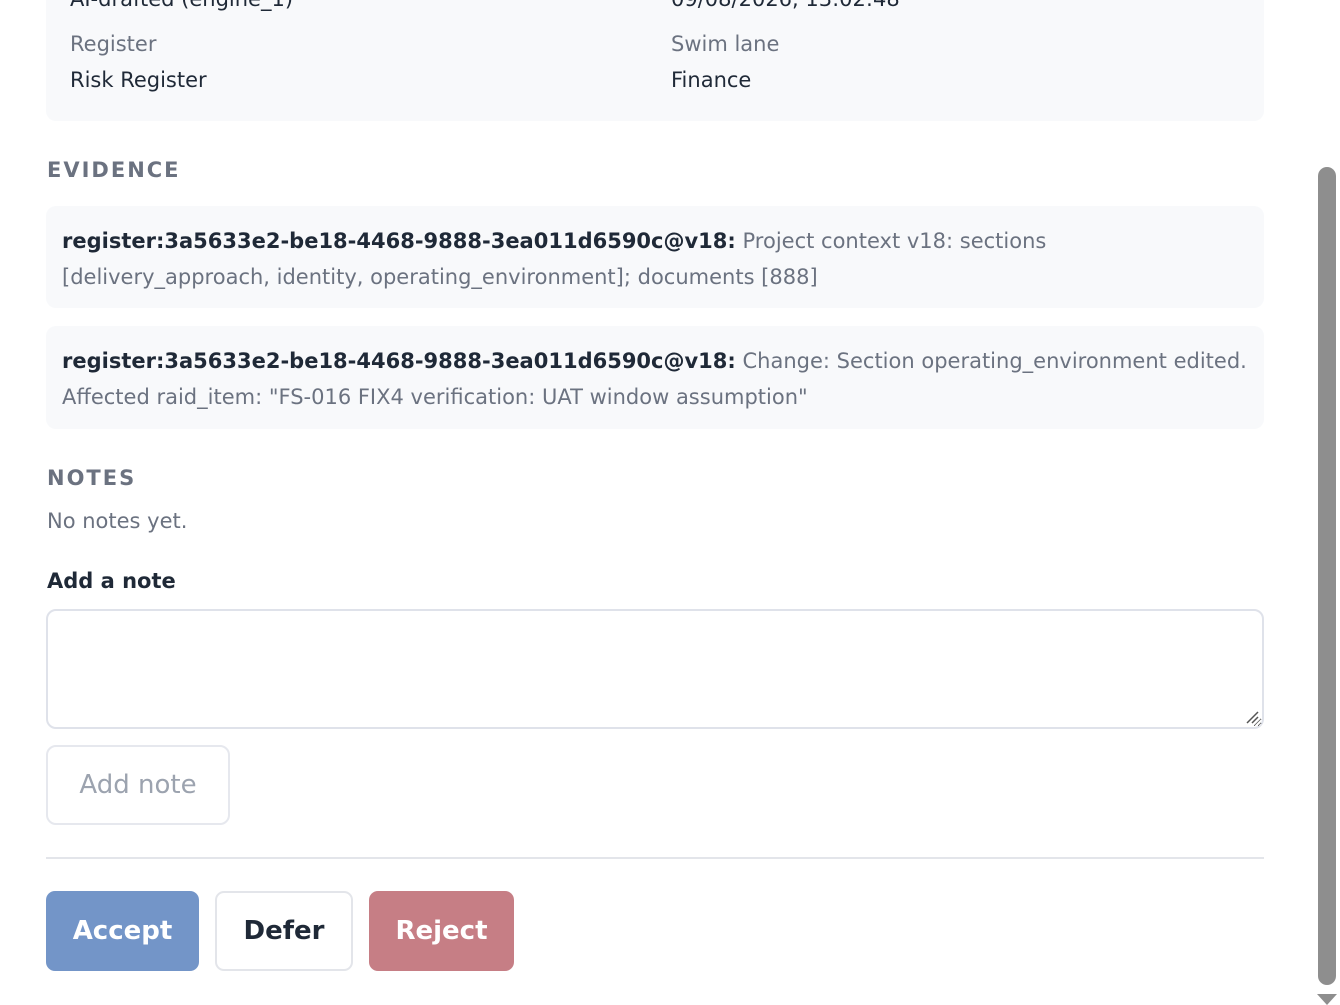  I want to click on scrollbar-thumb, so click(1327, 576).